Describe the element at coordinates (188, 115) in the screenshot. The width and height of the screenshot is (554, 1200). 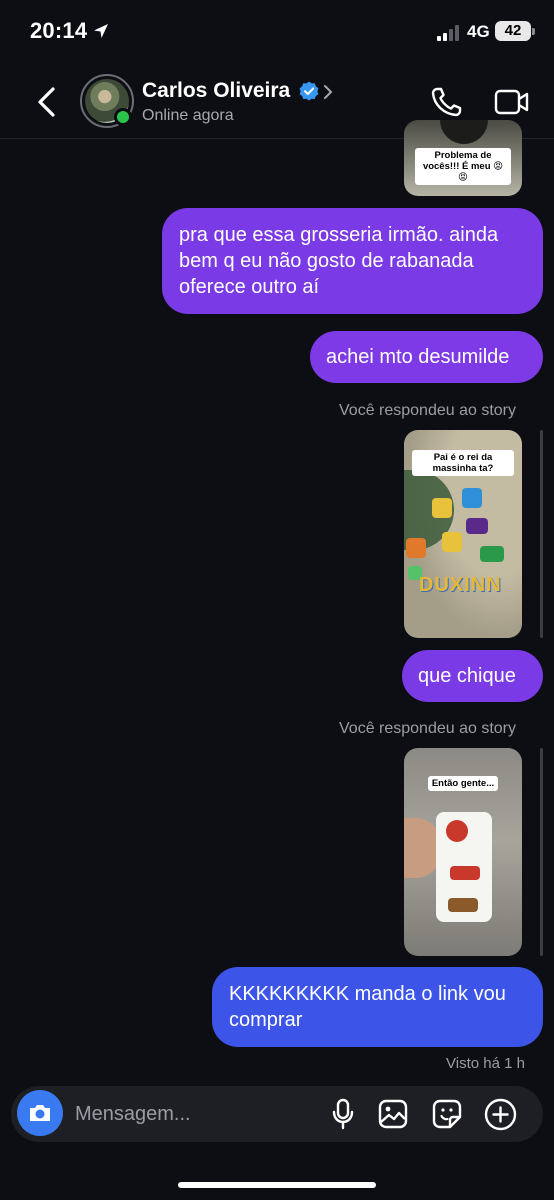
I see `online-status: Online agora` at that location.